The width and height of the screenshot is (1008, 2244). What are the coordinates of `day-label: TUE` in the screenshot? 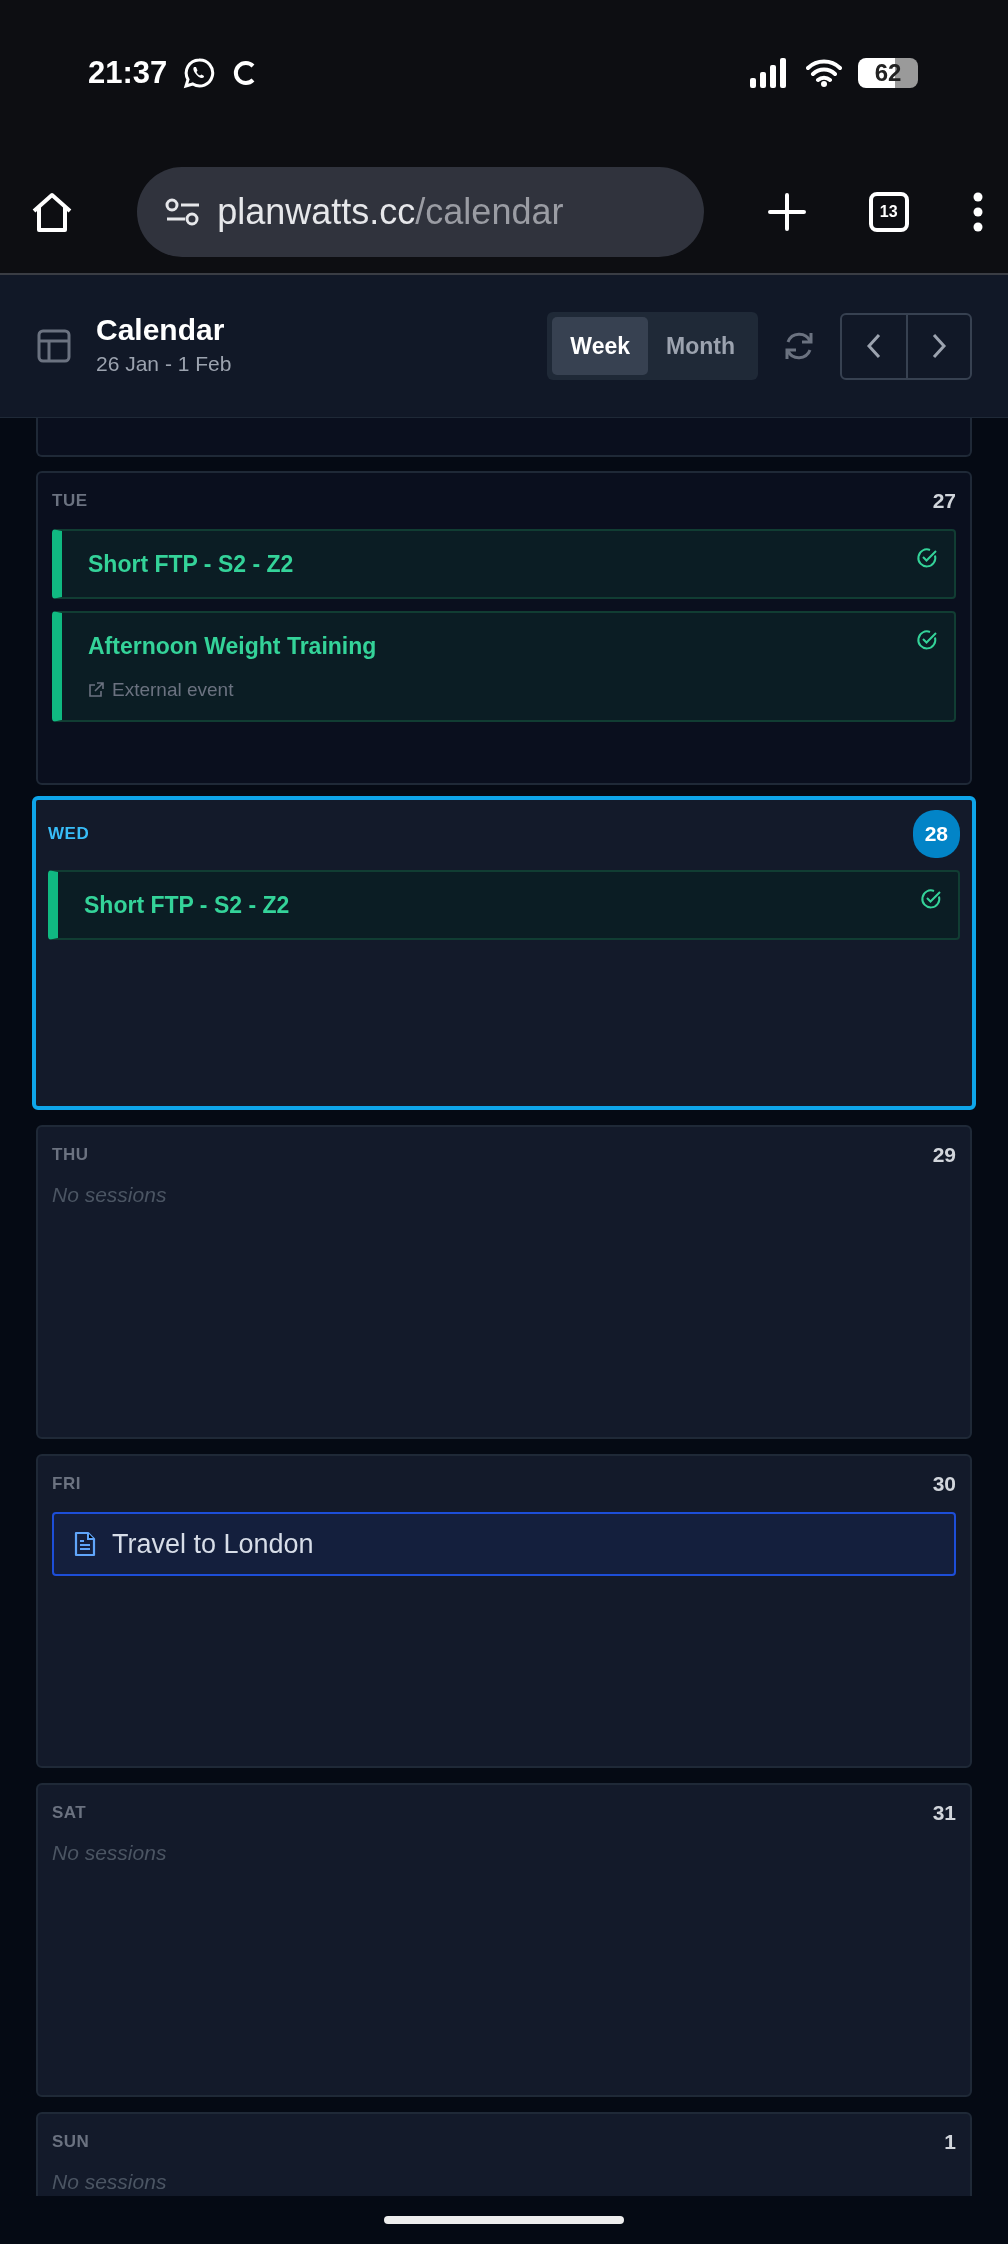 It's located at (70, 501).